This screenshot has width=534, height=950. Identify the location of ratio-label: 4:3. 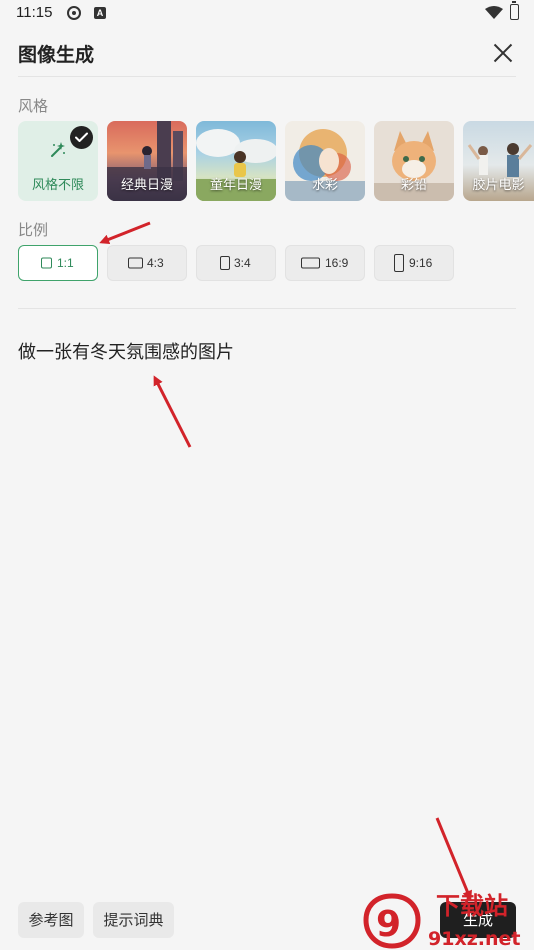
(155, 263).